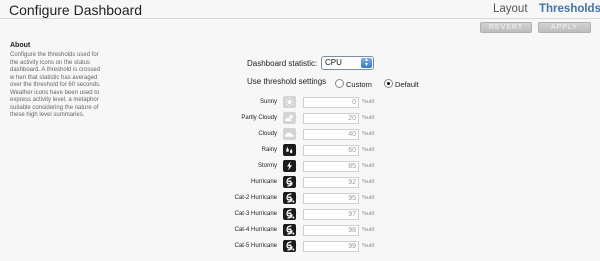 This screenshot has width=600, height=261. Describe the element at coordinates (366, 63) in the screenshot. I see `select-arrows-icon: ▲ ▼` at that location.